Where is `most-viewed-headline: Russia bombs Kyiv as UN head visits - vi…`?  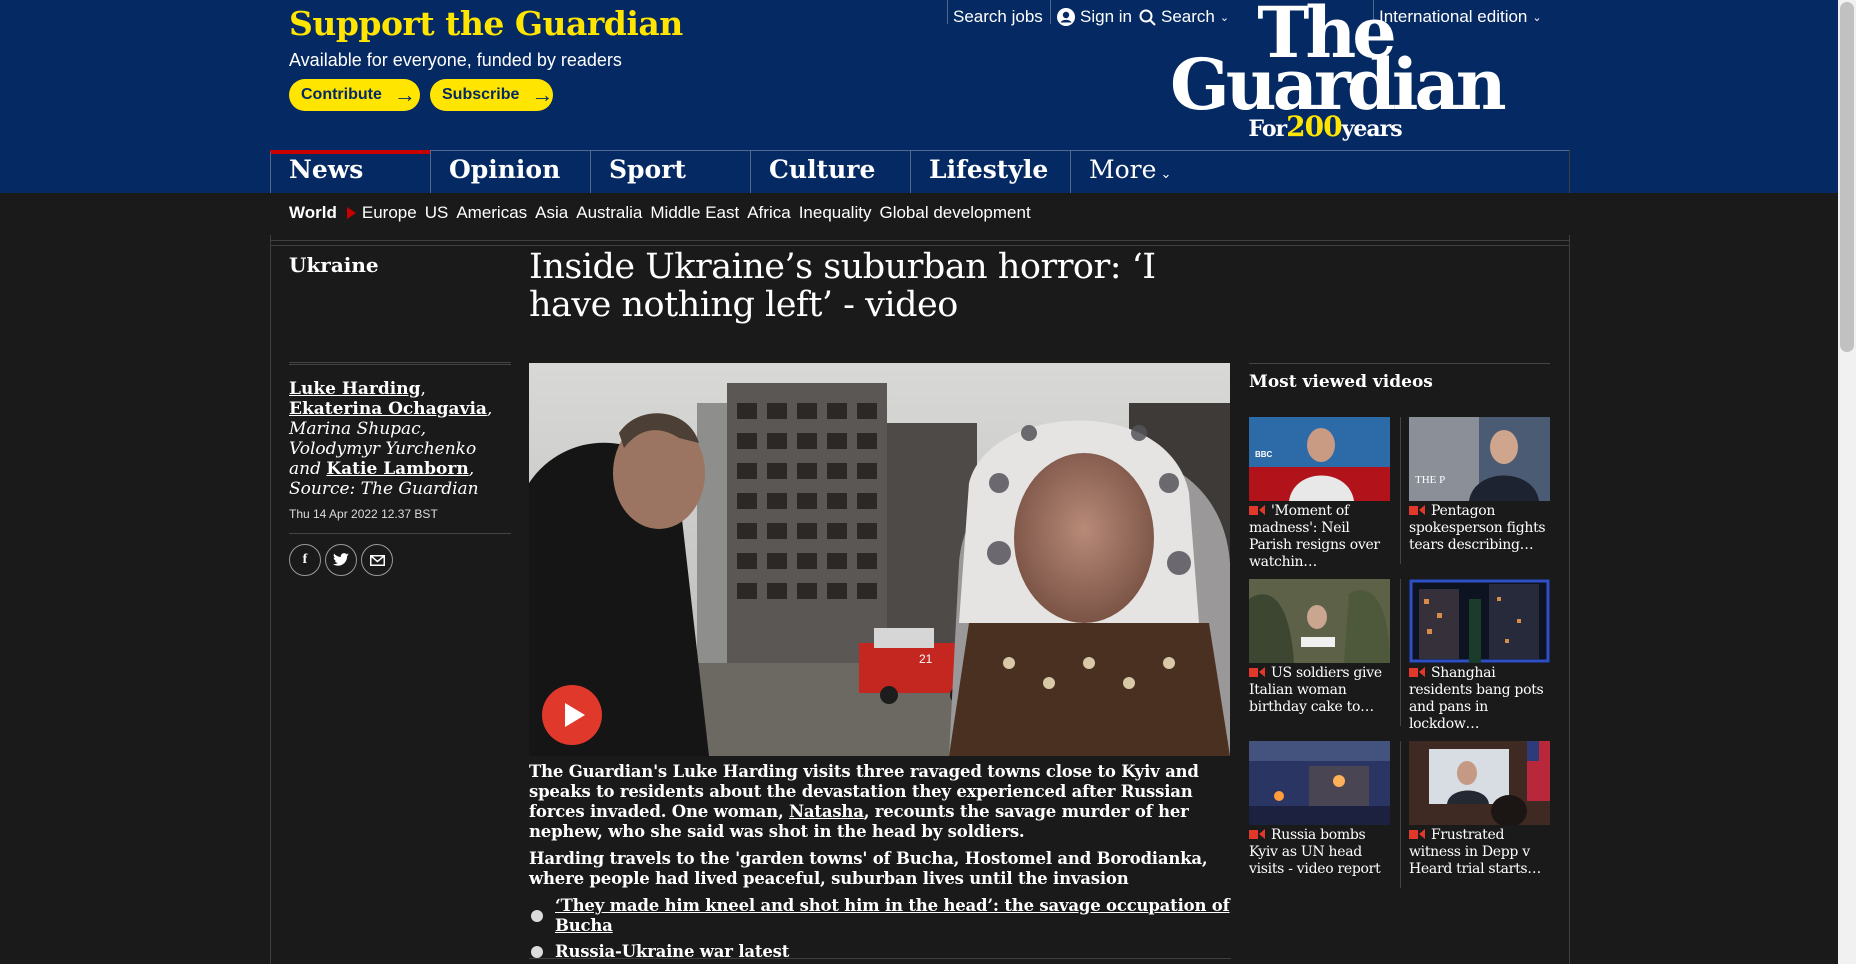
most-viewed-headline: Russia bombs Kyiv as UN head visits - vi… is located at coordinates (1320, 852).